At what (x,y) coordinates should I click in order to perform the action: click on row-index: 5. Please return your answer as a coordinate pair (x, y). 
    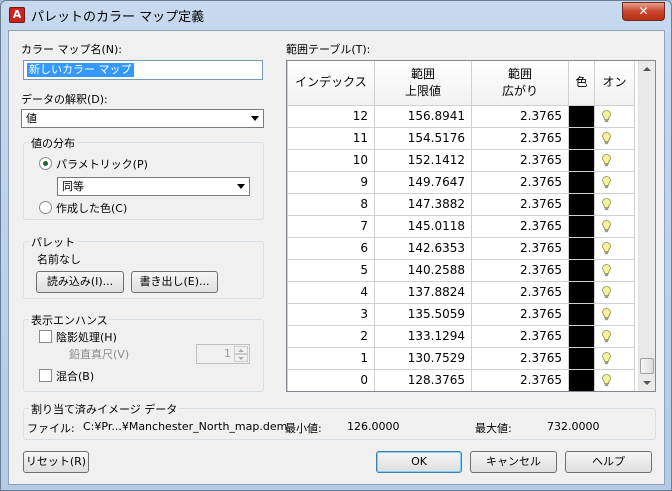
    Looking at the image, I should click on (331, 270).